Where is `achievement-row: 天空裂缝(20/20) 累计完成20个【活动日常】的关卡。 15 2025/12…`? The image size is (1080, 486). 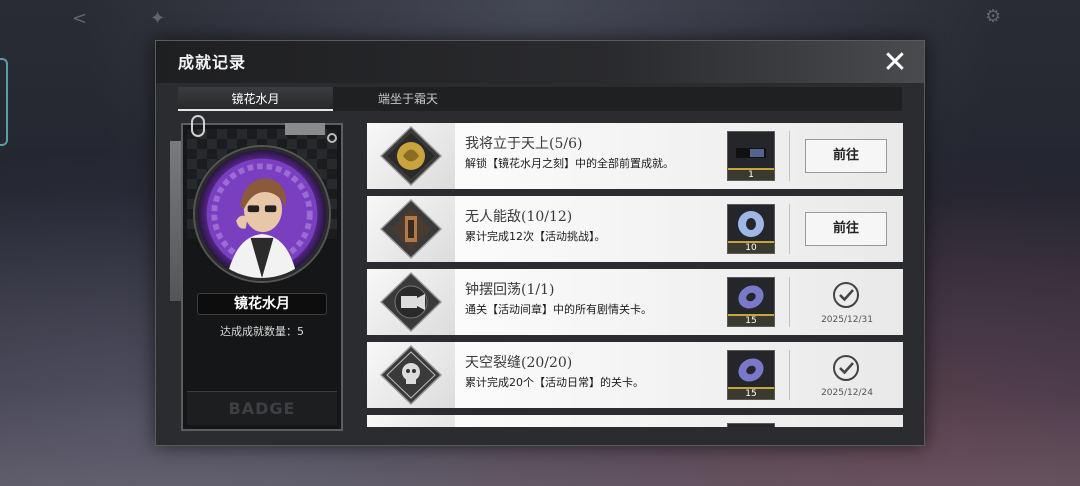 achievement-row: 天空裂缝(20/20) 累计完成20个【活动日常】的关卡。 15 2025/12… is located at coordinates (635, 375).